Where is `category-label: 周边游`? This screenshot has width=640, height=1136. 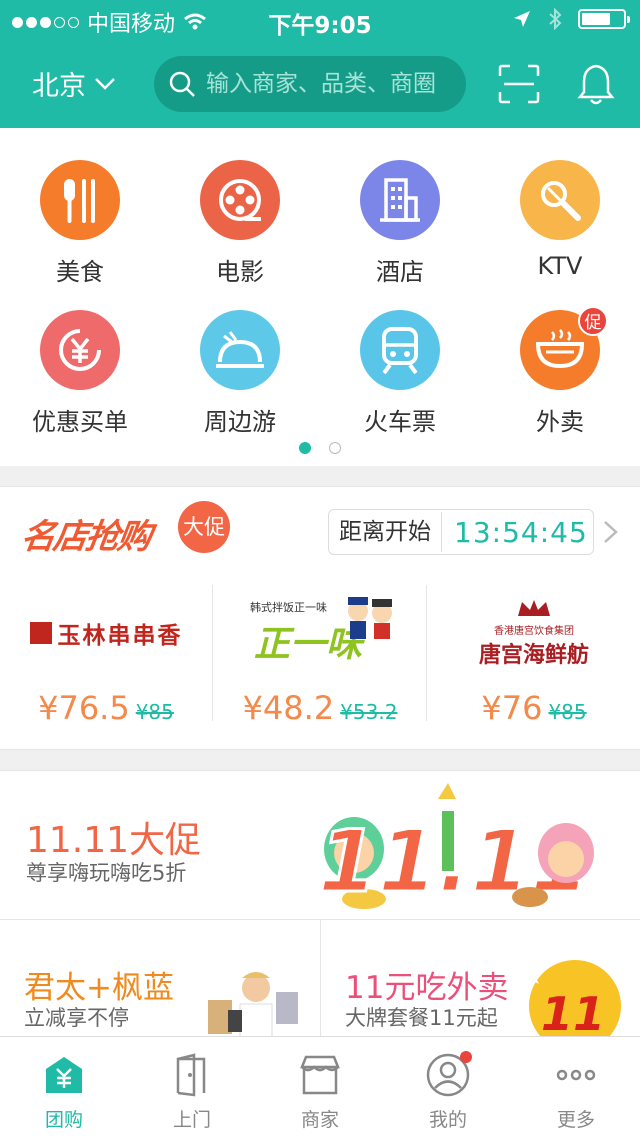 category-label: 周边游 is located at coordinates (240, 422).